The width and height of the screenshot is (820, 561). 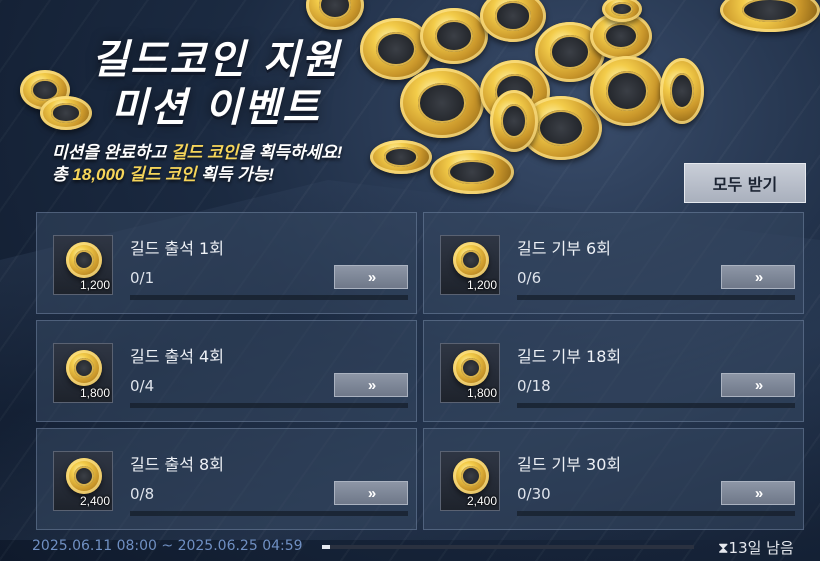 I want to click on mission-name: 길드 출석 8회, so click(x=177, y=464).